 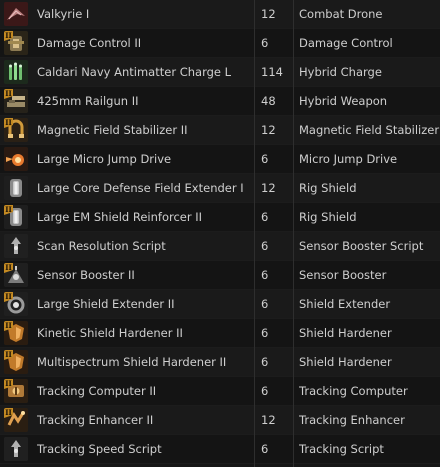 I want to click on item-name: Valkyrie I, so click(x=63, y=14).